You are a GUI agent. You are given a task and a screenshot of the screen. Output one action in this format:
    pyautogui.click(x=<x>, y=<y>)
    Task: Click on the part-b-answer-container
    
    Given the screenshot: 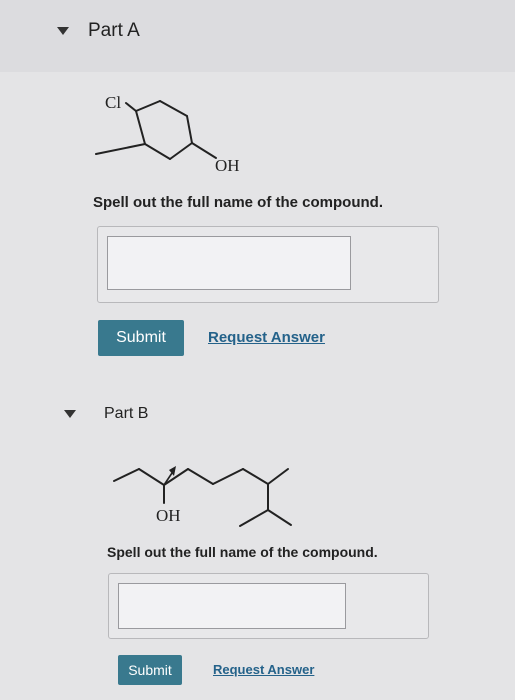 What is the action you would take?
    pyautogui.click(x=268, y=606)
    